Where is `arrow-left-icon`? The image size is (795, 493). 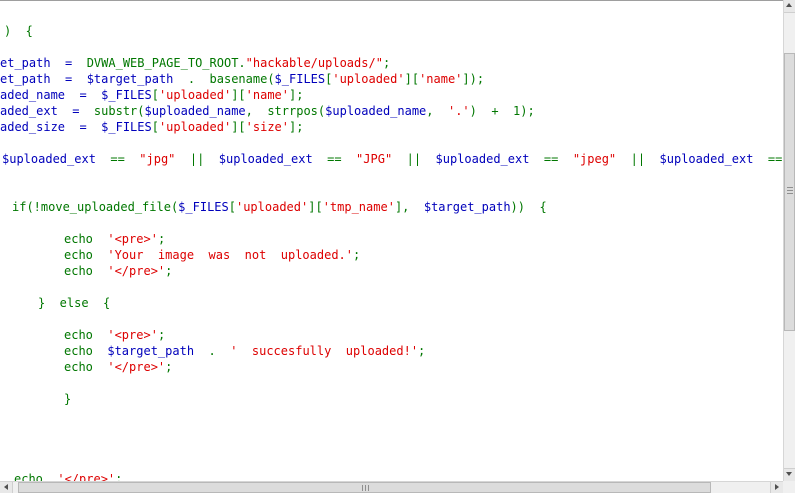 arrow-left-icon is located at coordinates (6, 487).